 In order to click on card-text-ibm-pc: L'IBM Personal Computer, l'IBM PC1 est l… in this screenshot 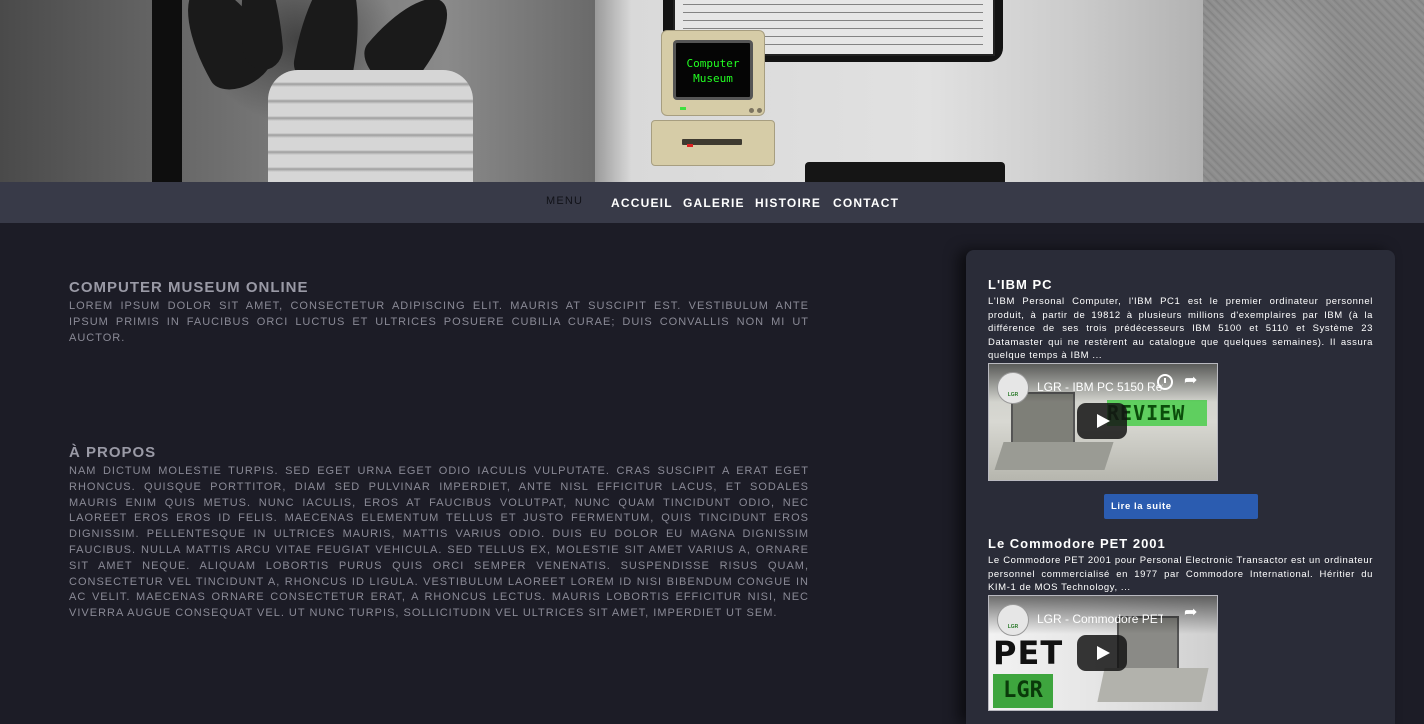, I will do `click(1180, 328)`.